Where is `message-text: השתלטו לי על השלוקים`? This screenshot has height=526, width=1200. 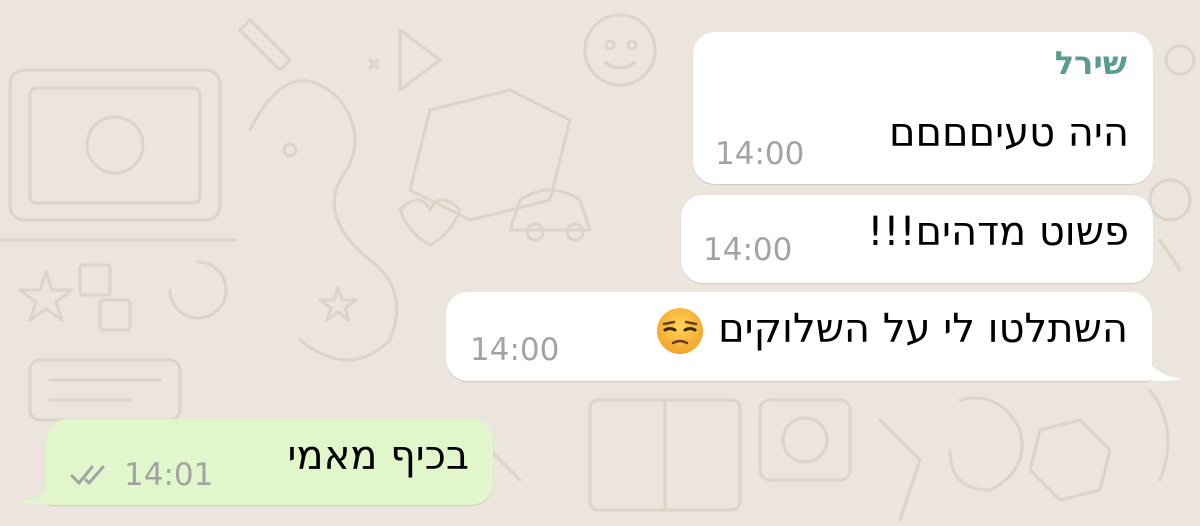
message-text: השתלטו לי על השלוקים is located at coordinates (887, 331).